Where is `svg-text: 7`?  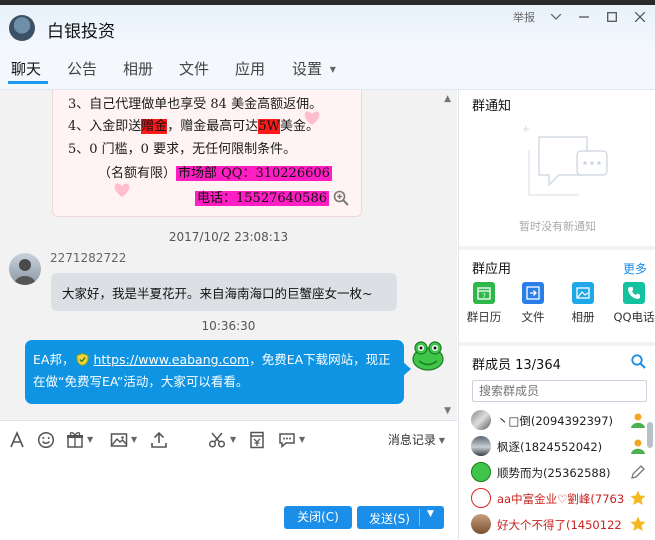
svg-text: 7 is located at coordinates (484, 296).